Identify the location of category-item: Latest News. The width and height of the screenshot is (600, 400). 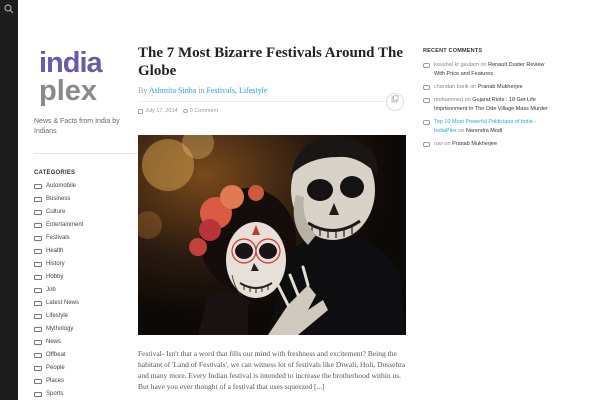
(58, 305).